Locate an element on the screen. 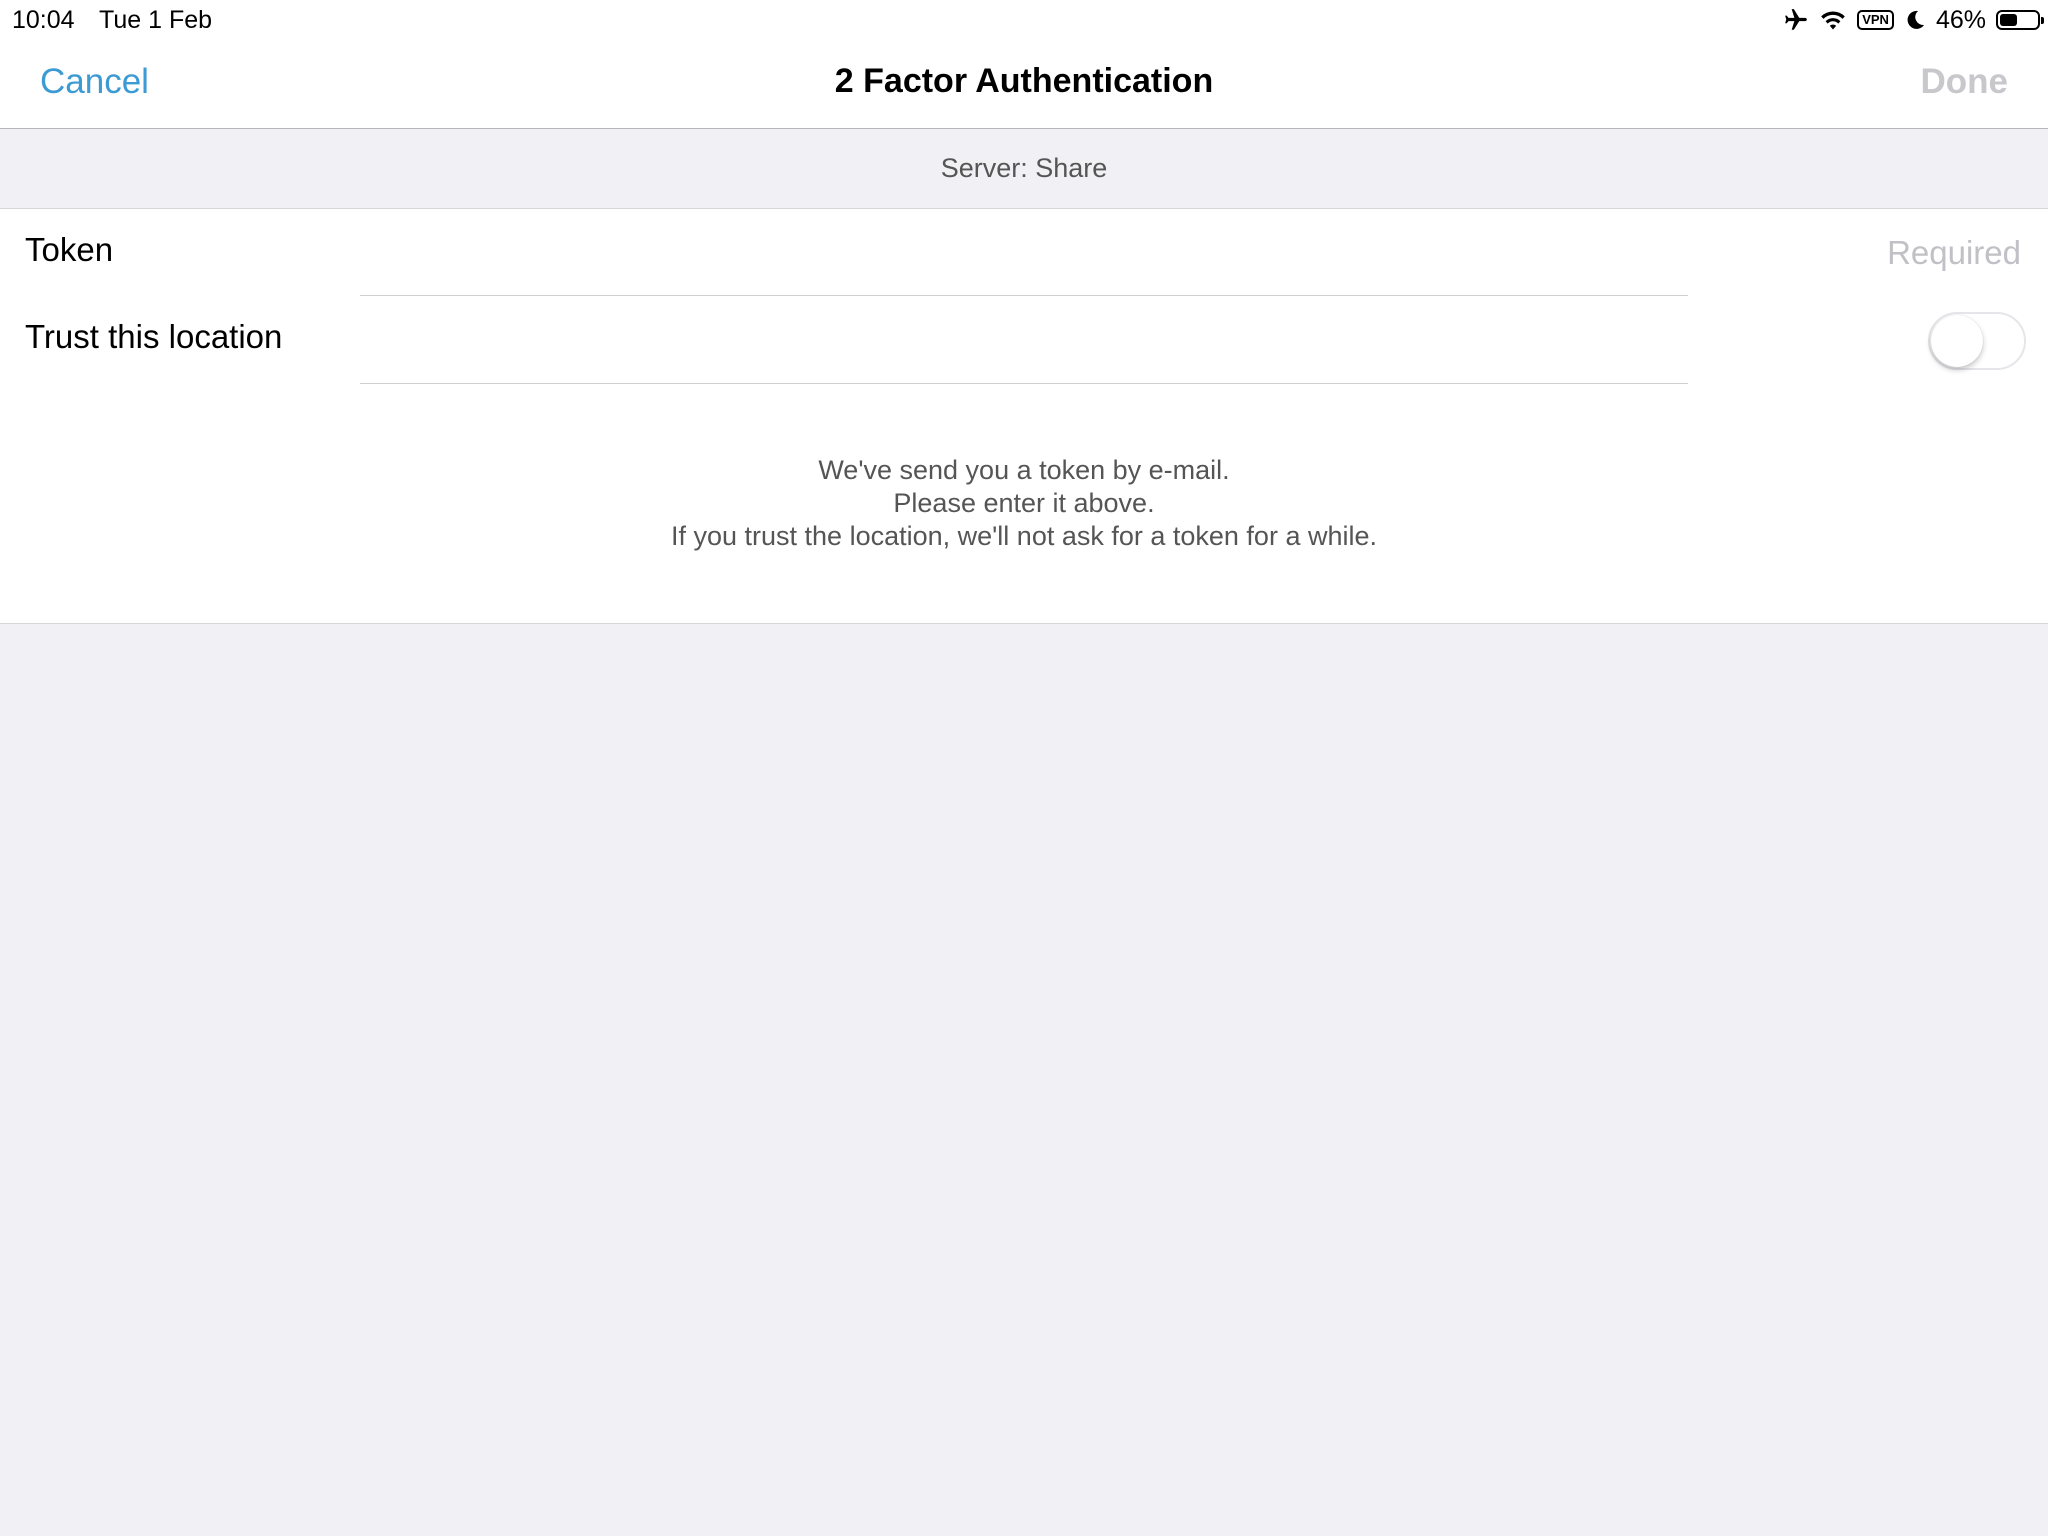 This screenshot has width=2048, height=1536. page-title: 2 Factor Authentication is located at coordinates (1024, 81).